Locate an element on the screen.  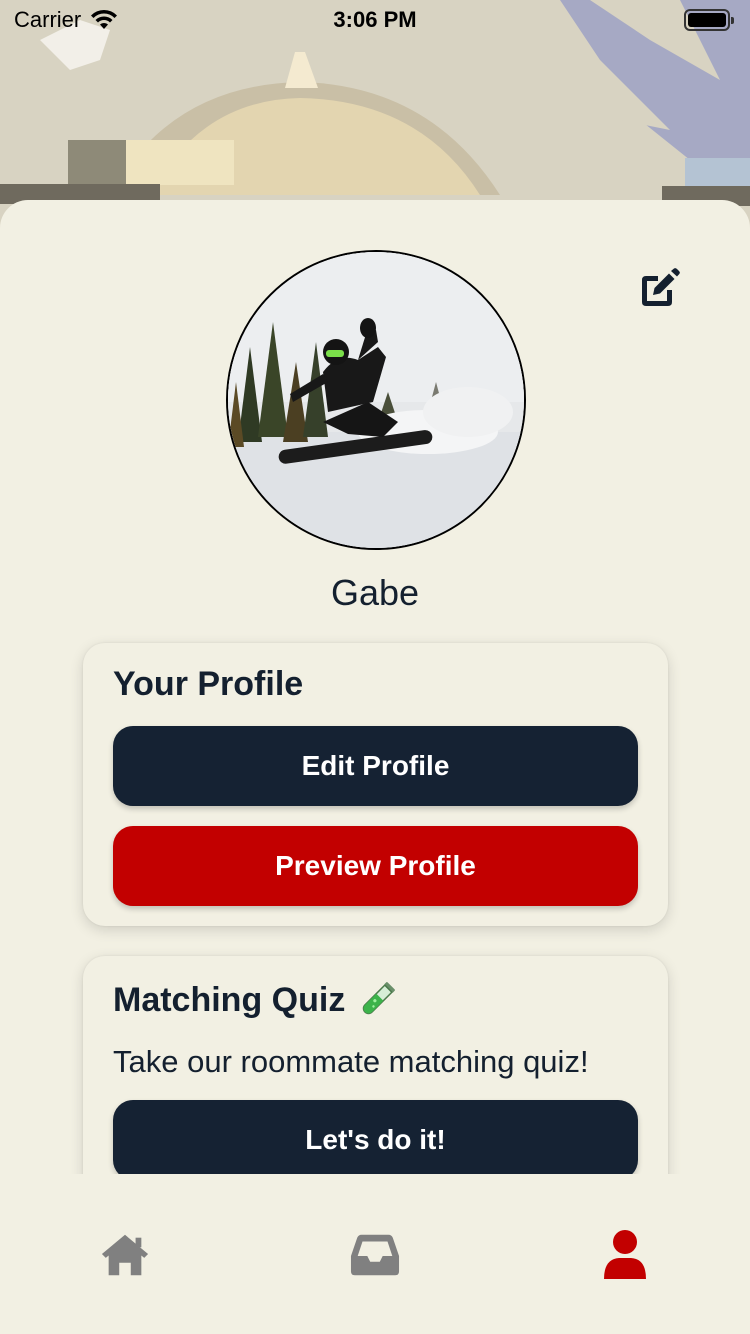
test-tube-icon is located at coordinates (379, 998).